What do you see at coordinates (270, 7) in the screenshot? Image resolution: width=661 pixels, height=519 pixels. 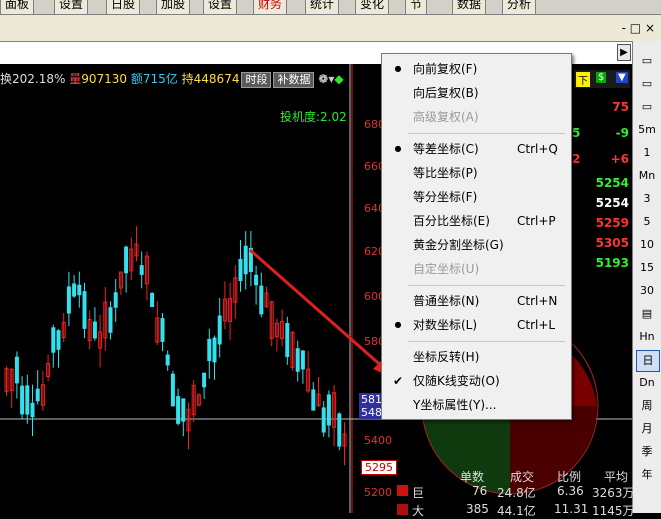 I see `toolbar-button-6: 财务` at bounding box center [270, 7].